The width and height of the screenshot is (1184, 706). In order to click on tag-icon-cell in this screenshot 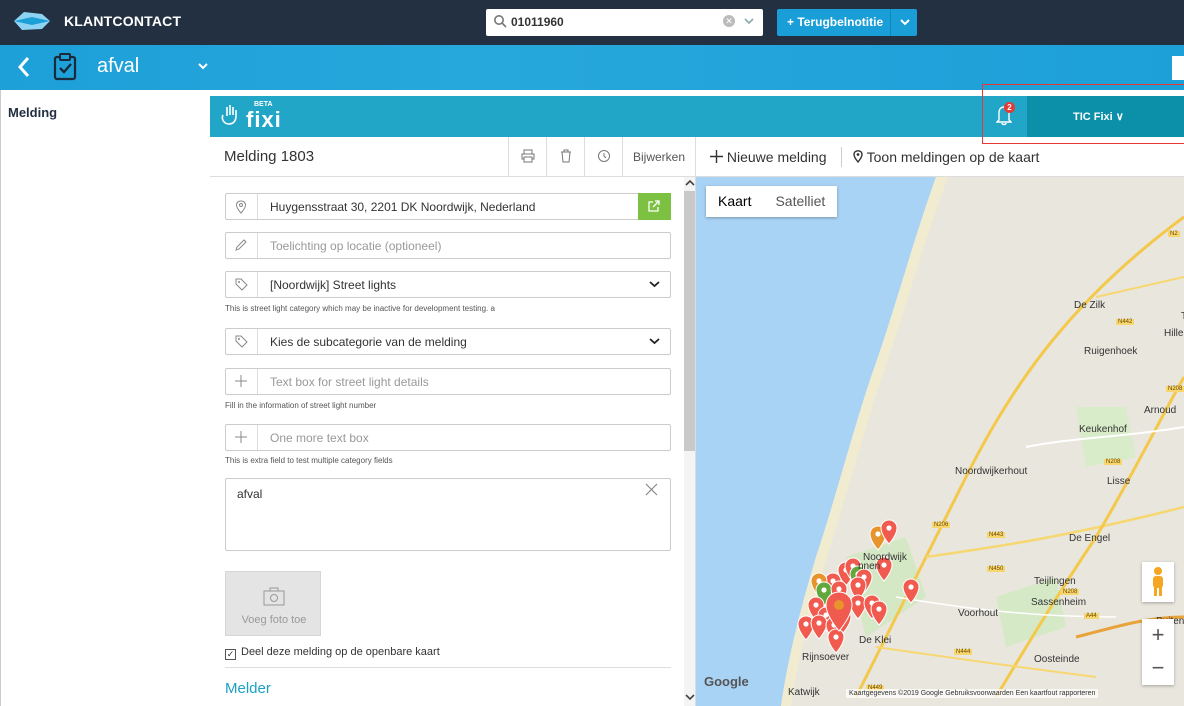, I will do `click(242, 341)`.